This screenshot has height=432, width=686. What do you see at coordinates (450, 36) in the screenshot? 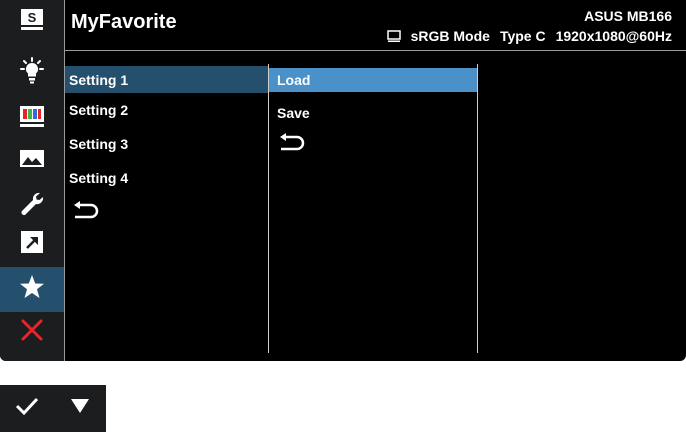
I see `color-mode: sRGB Mode` at bounding box center [450, 36].